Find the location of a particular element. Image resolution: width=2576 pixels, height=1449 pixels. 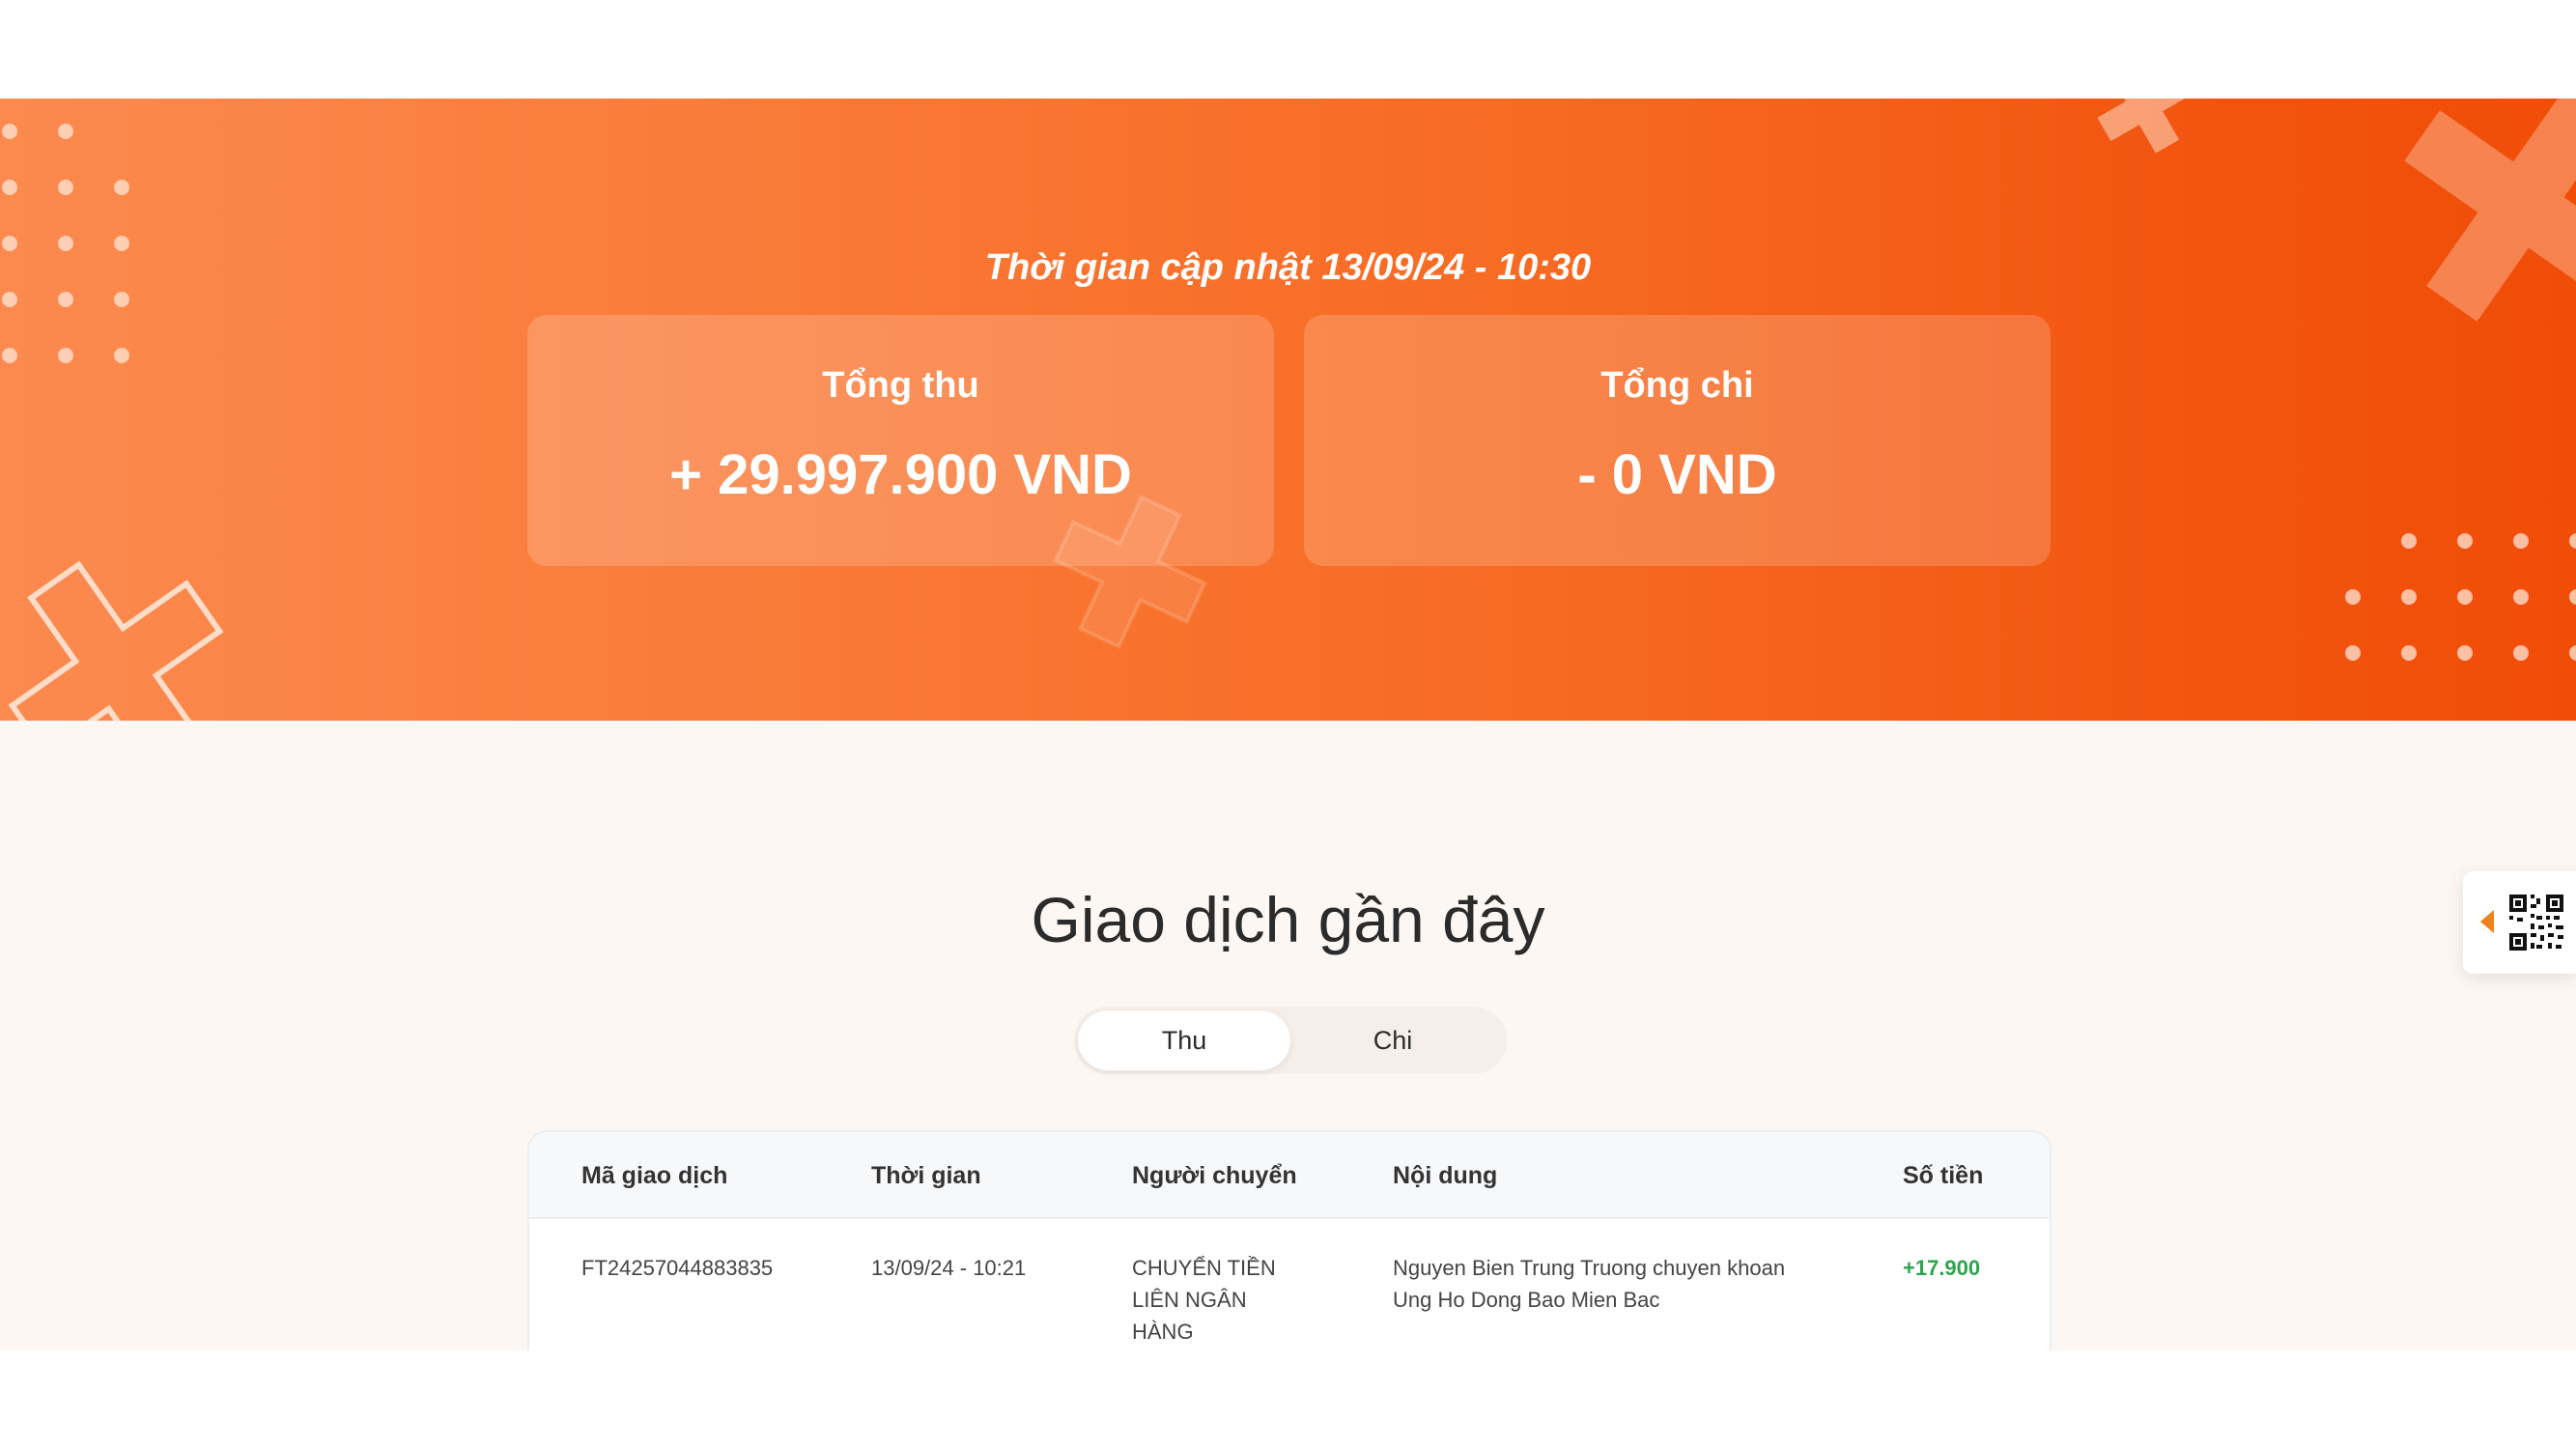

decorative-cross-small is located at coordinates (2144, 126).